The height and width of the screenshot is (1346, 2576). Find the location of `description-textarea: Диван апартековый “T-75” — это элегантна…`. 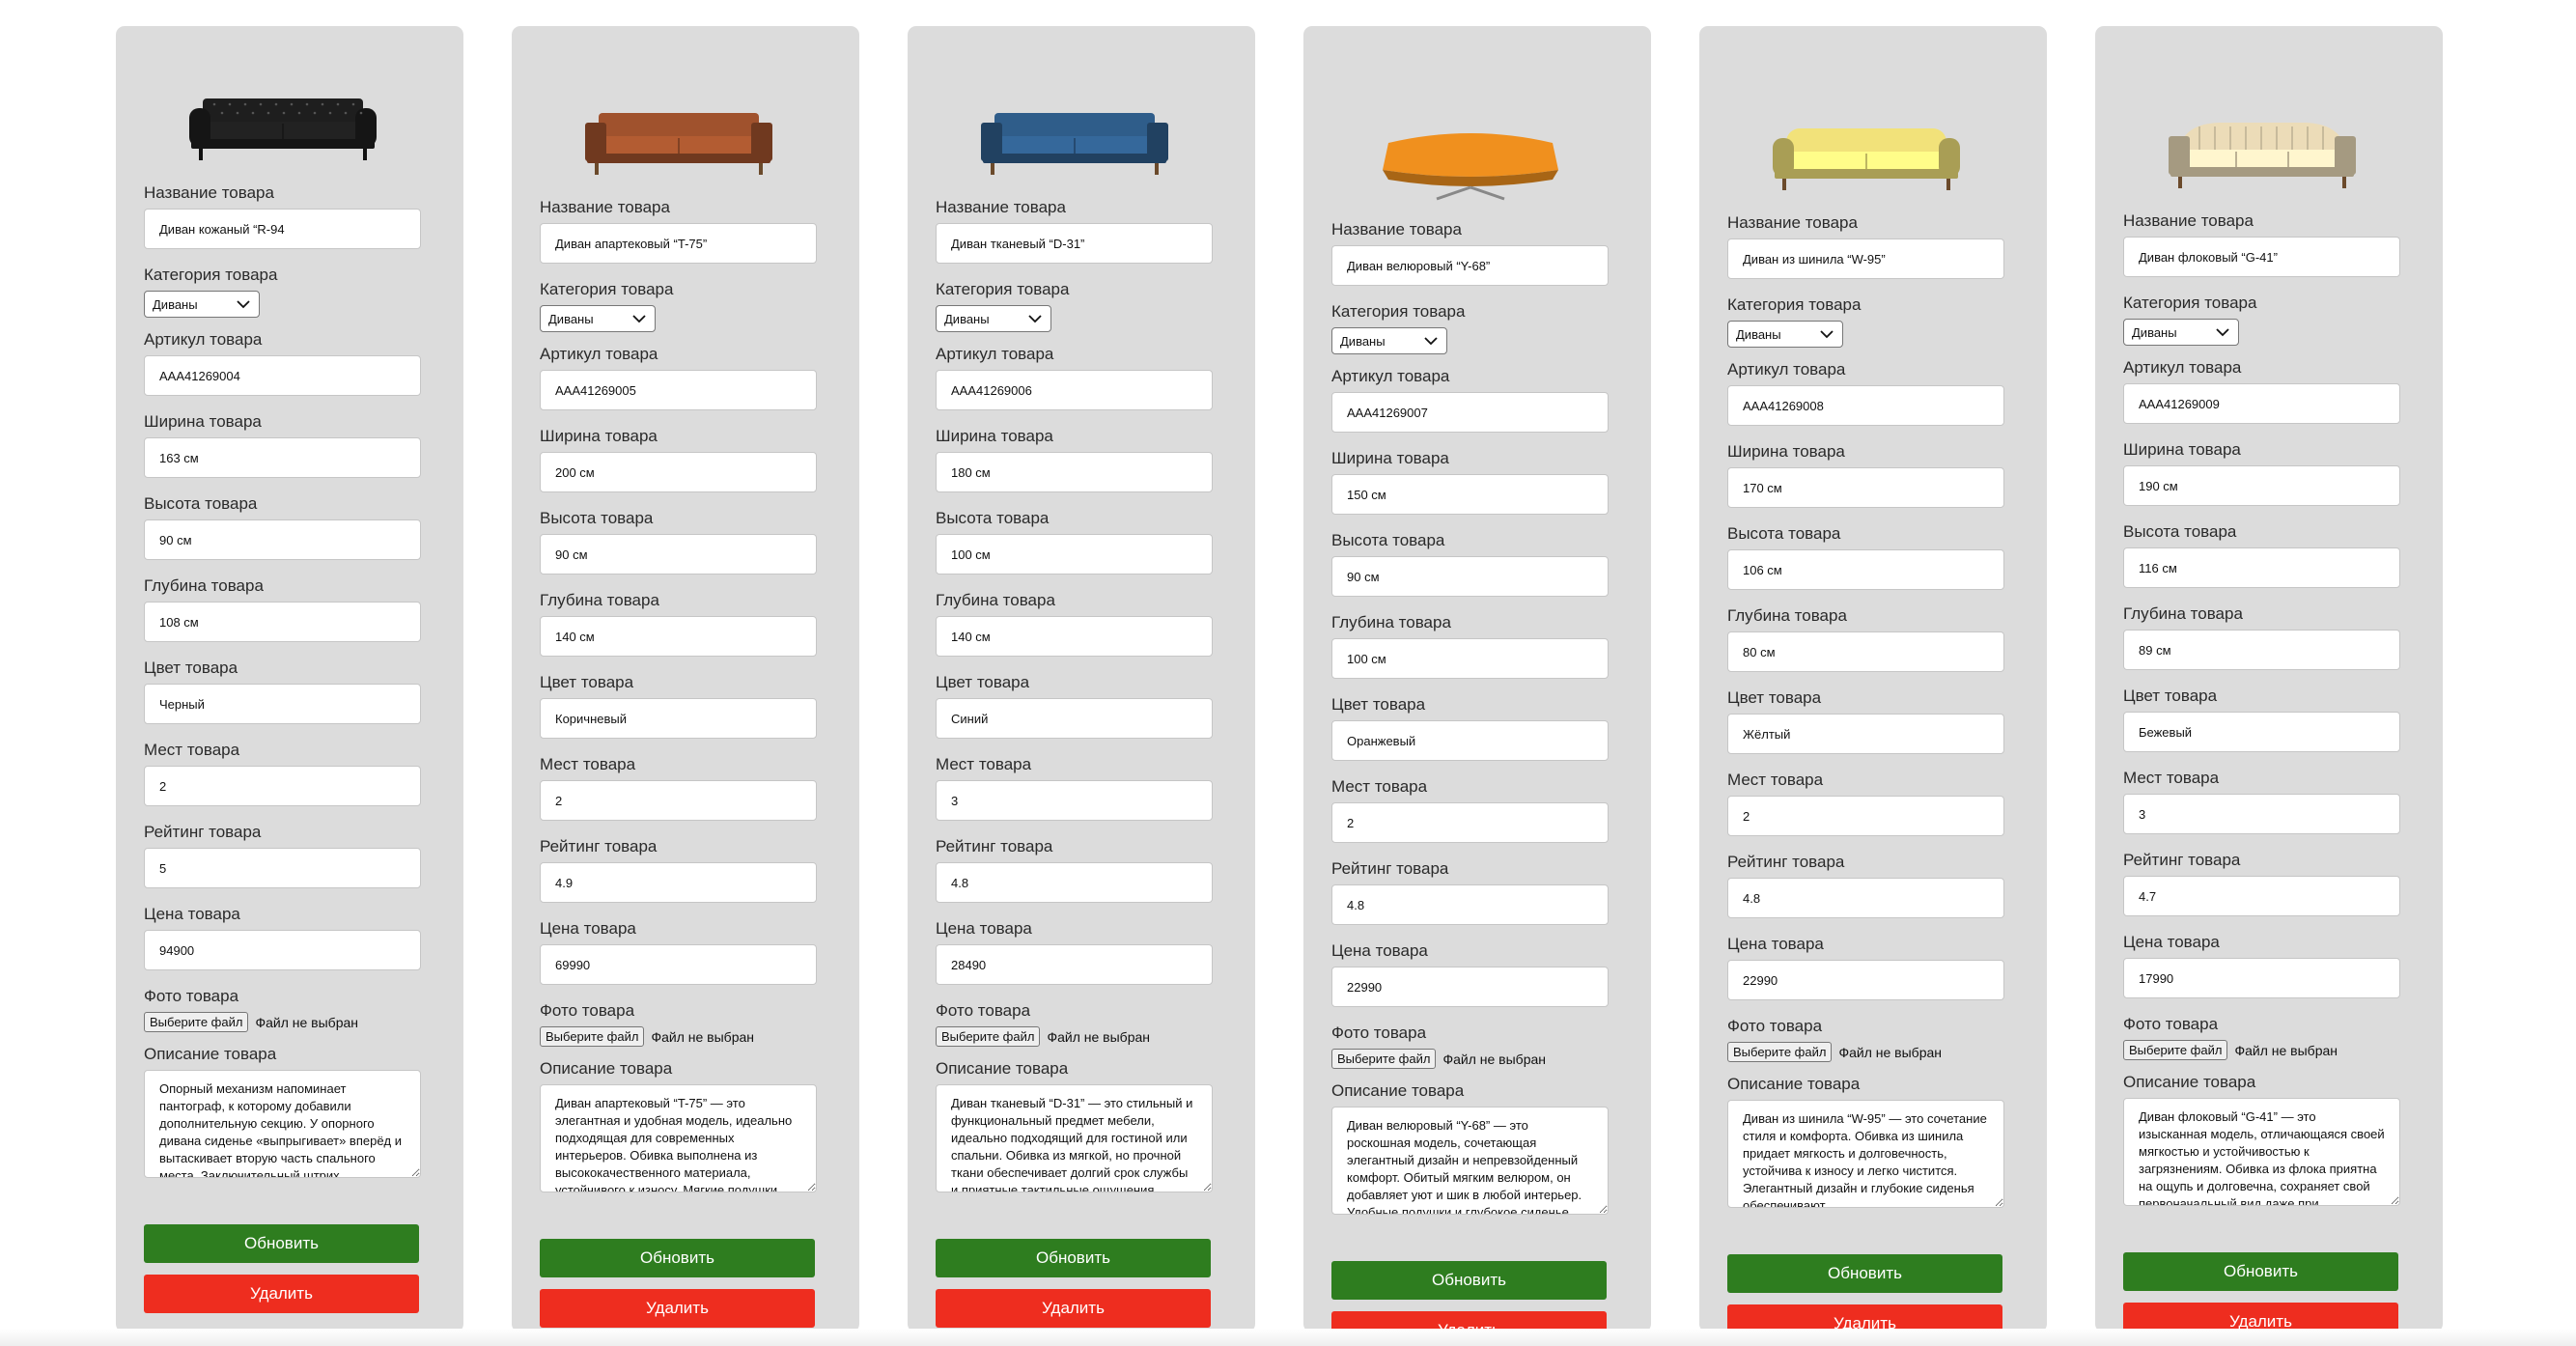

description-textarea: Диван апартековый “T-75” — это элегантна… is located at coordinates (679, 1138).